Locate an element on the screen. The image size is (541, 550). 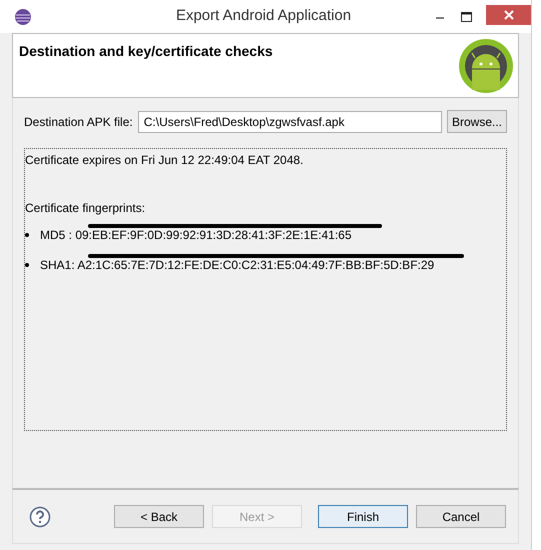
close-icon is located at coordinates (509, 15).